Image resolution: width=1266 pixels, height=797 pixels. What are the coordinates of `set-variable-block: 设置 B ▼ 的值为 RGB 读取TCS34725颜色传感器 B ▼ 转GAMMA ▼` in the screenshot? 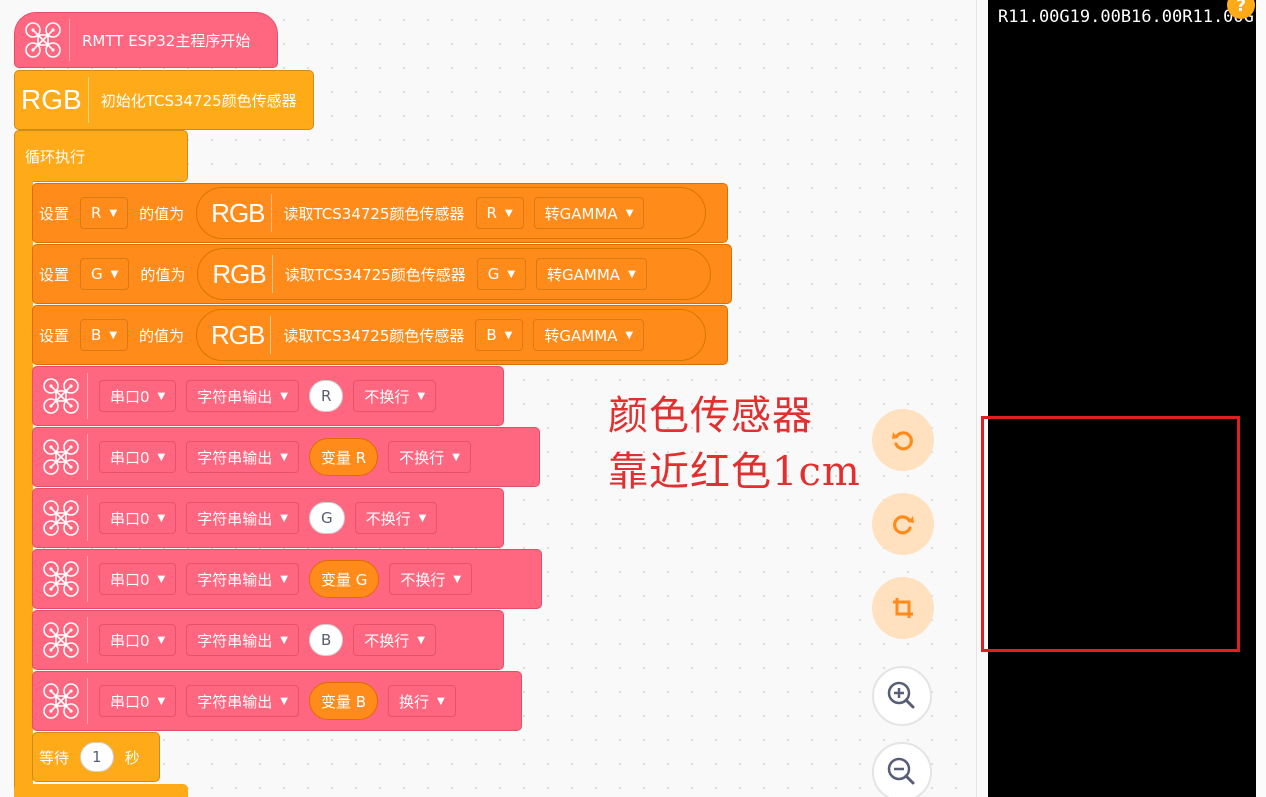 It's located at (380, 335).